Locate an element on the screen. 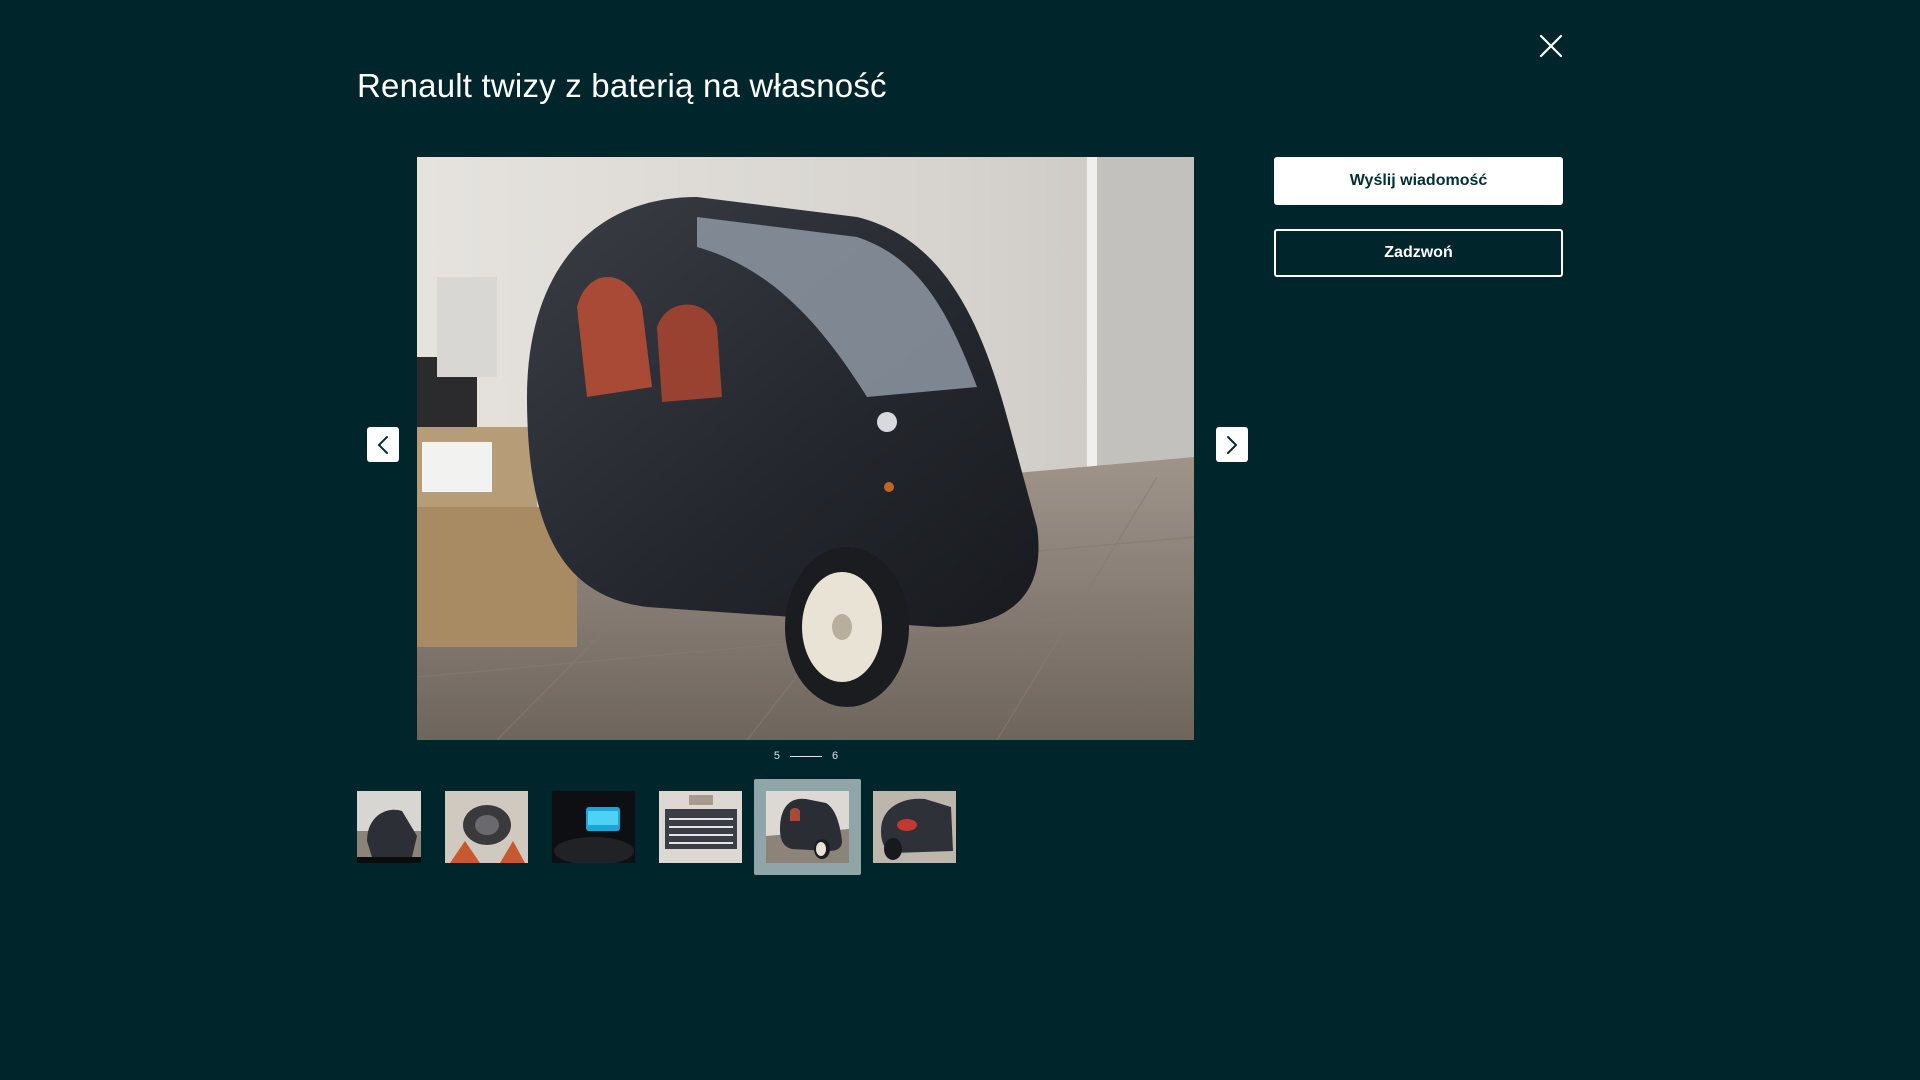  counter-divider is located at coordinates (806, 756).